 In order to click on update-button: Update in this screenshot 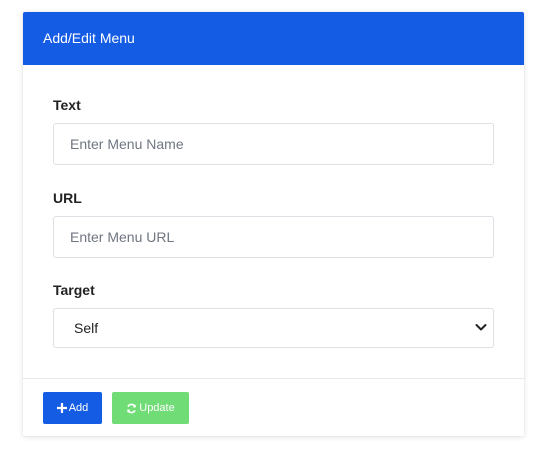, I will do `click(150, 408)`.